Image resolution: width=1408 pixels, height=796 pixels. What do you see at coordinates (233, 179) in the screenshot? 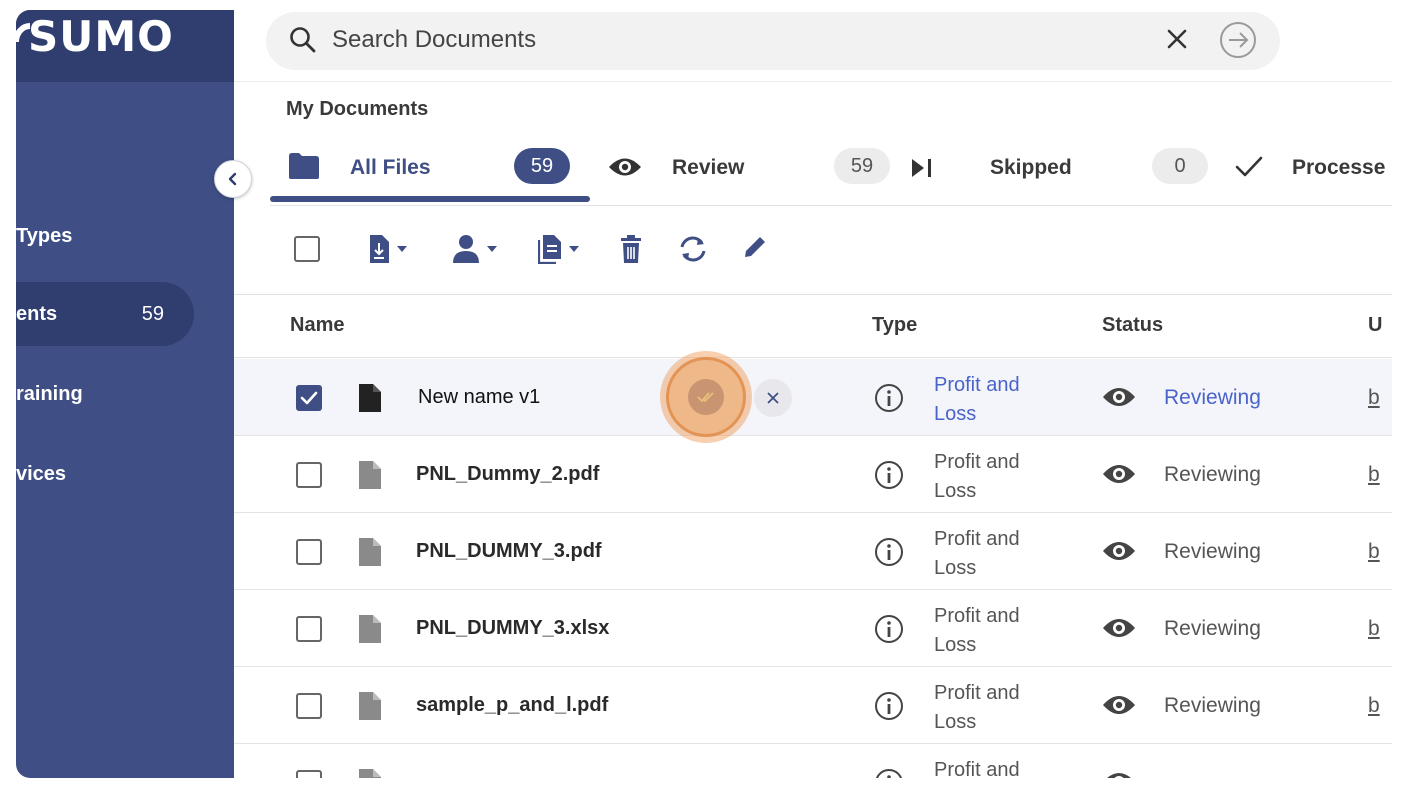
I see `sidebar-collapse-button` at bounding box center [233, 179].